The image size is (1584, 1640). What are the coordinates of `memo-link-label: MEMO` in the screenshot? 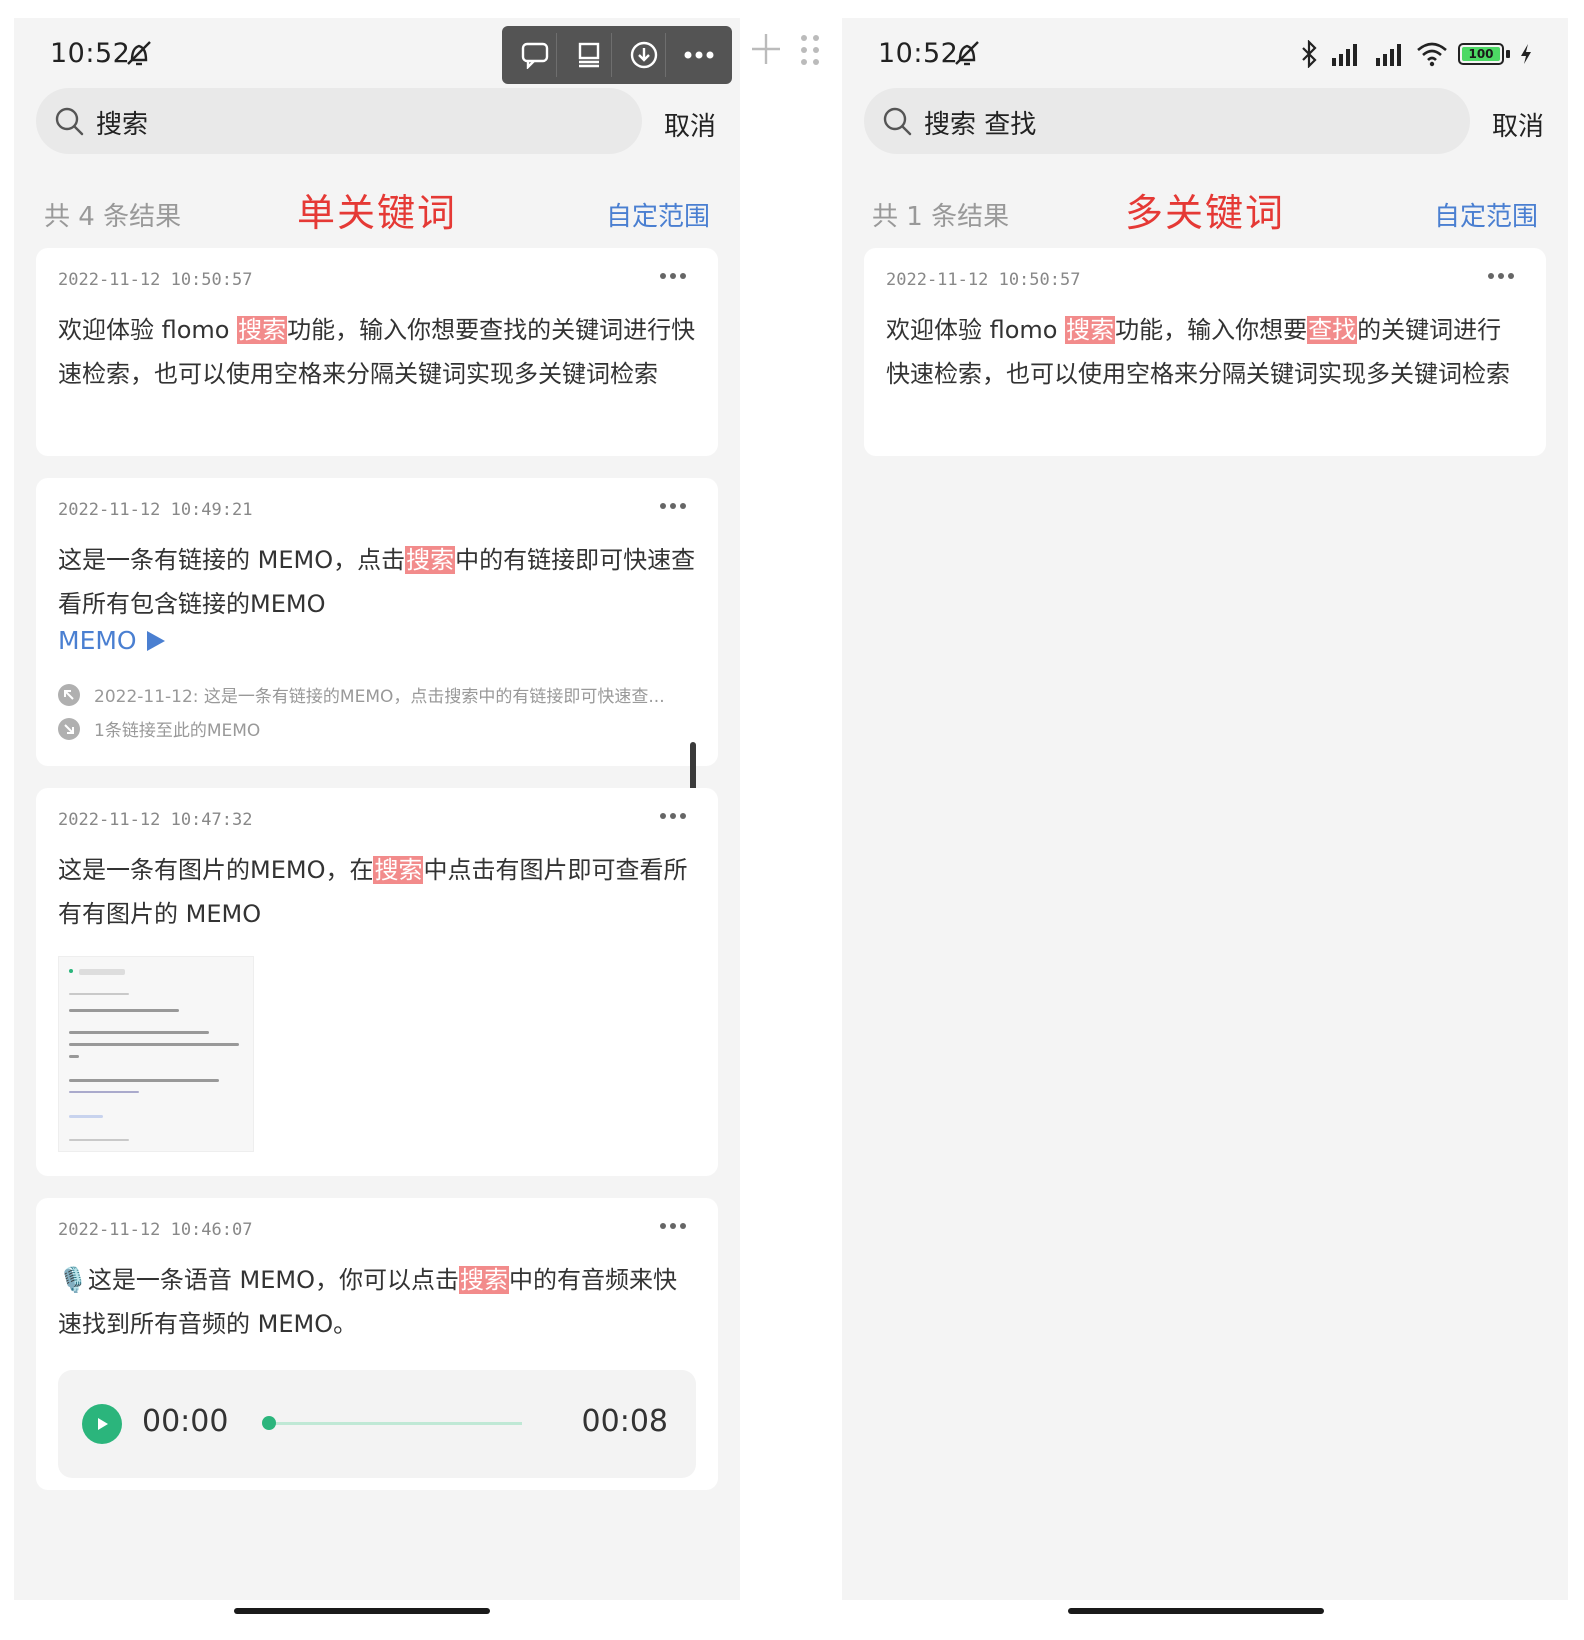 It's located at (97, 640).